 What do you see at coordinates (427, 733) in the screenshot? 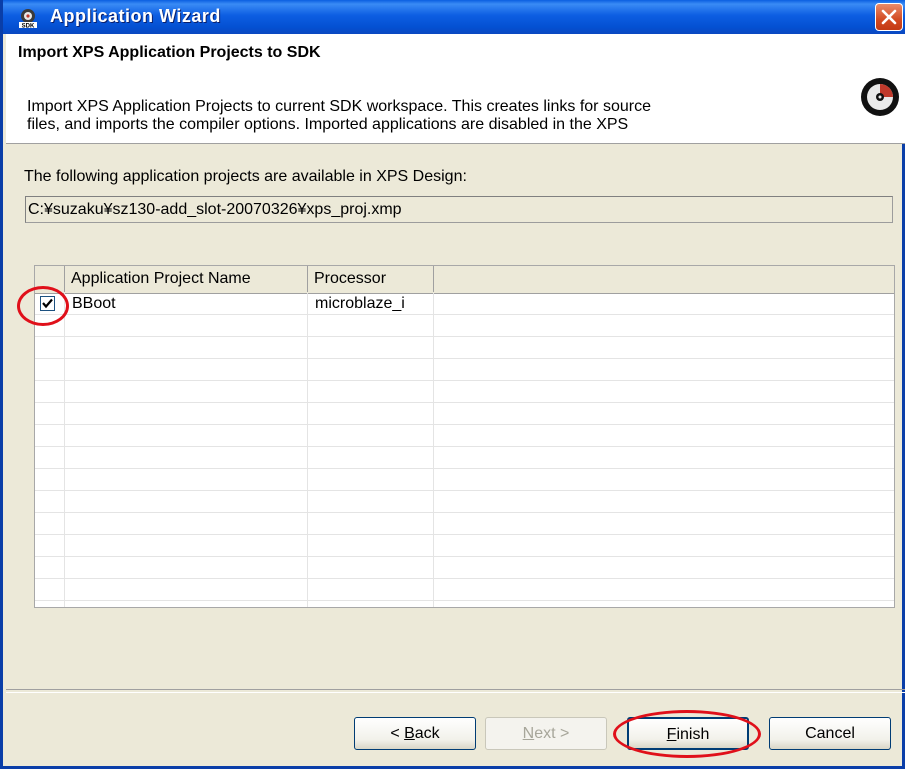
I see `back-button-label: ack` at bounding box center [427, 733].